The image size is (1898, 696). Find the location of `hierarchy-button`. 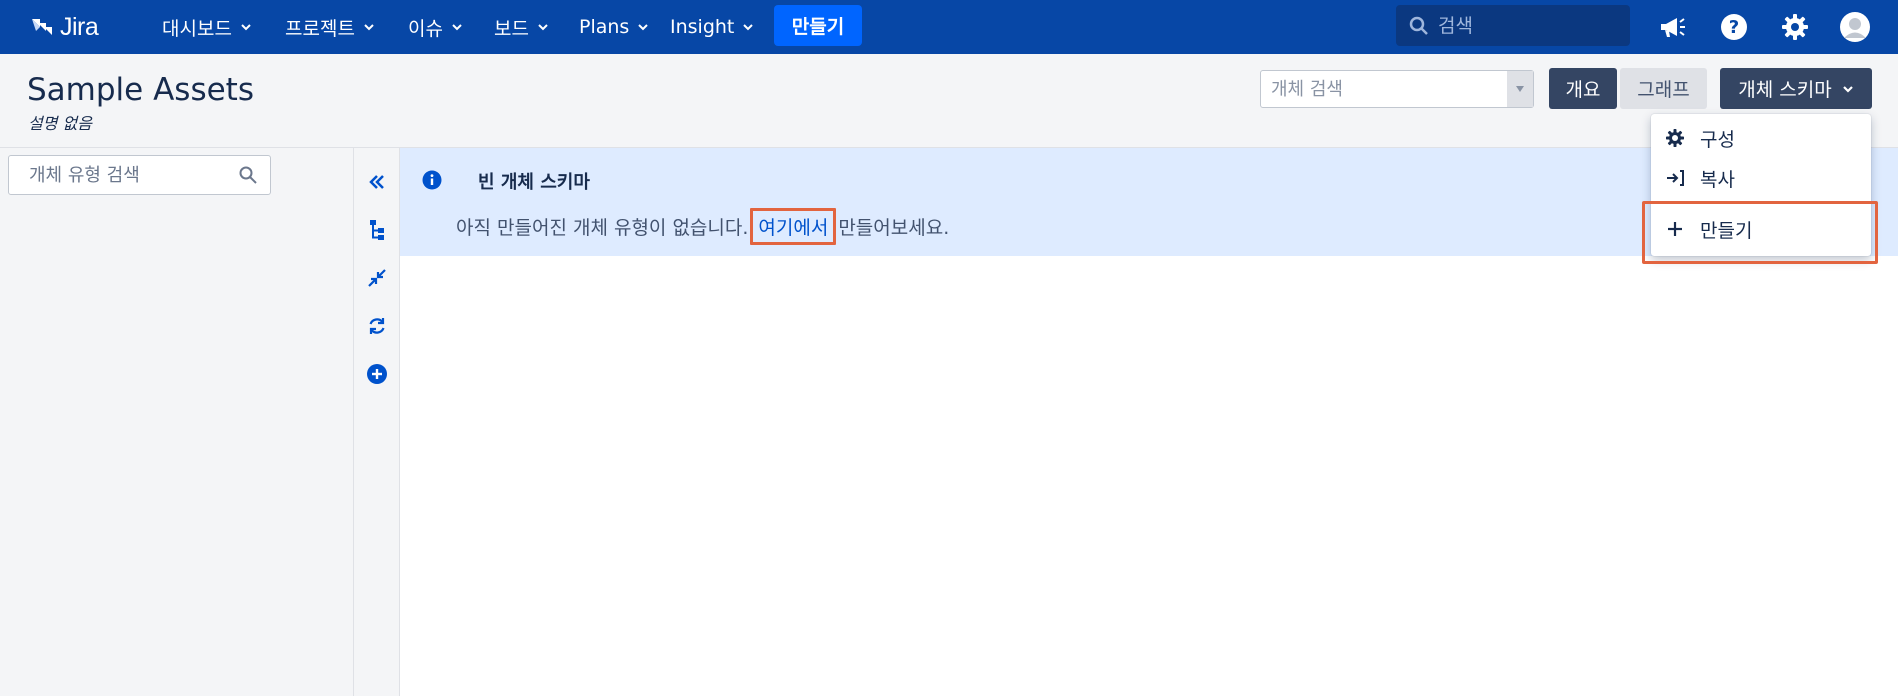

hierarchy-button is located at coordinates (377, 230).